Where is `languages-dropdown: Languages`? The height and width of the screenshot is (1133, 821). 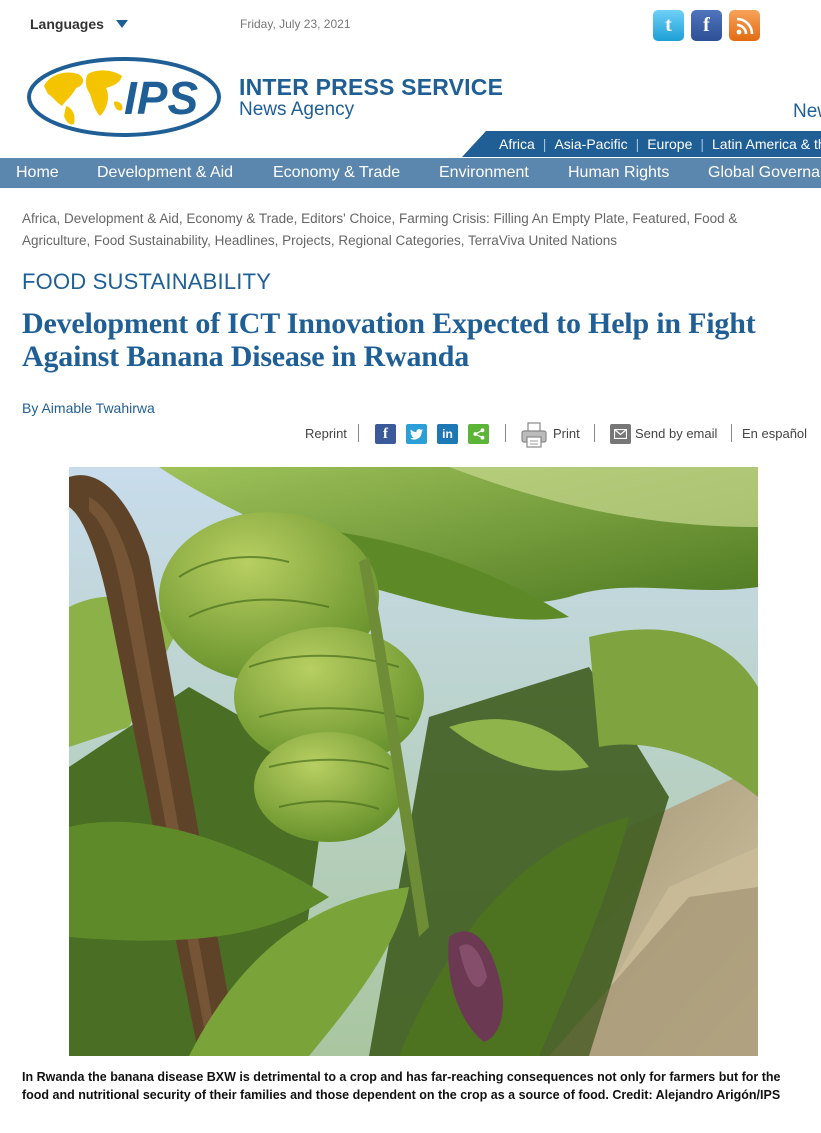
languages-dropdown: Languages is located at coordinates (79, 24).